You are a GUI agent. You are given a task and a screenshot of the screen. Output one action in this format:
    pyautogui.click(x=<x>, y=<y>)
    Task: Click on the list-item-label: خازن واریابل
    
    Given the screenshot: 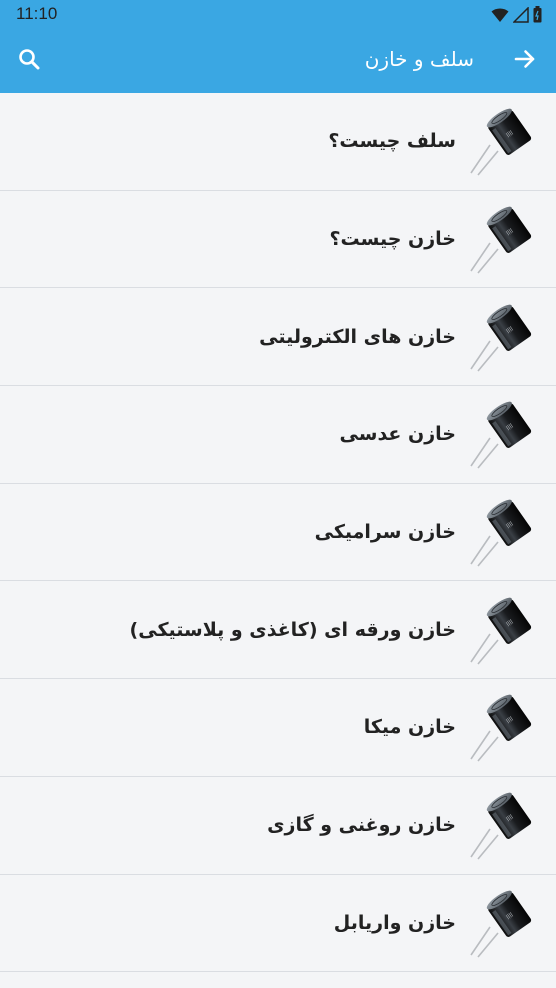 What is the action you would take?
    pyautogui.click(x=394, y=922)
    